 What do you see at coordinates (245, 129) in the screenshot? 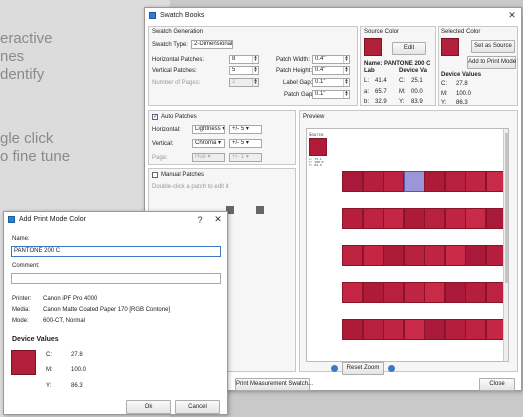
I see `horizontal-step-select: +/- 5 ▾` at bounding box center [245, 129].